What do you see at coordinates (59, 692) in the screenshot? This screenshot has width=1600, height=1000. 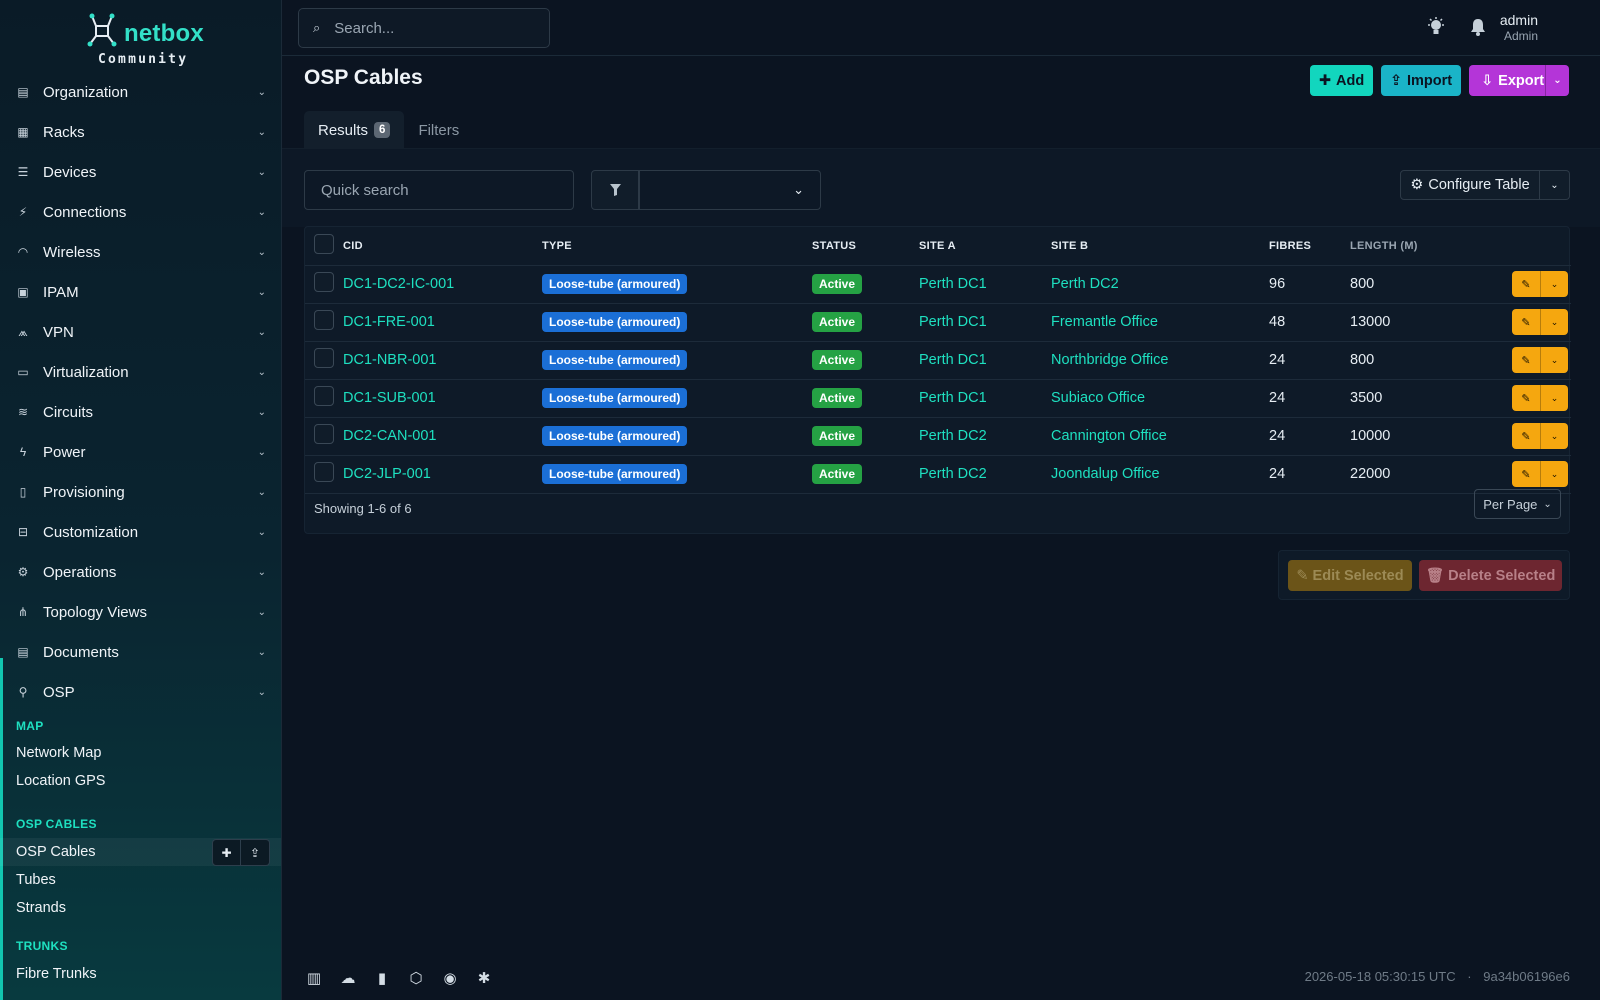 I see `menu-label: OSP` at bounding box center [59, 692].